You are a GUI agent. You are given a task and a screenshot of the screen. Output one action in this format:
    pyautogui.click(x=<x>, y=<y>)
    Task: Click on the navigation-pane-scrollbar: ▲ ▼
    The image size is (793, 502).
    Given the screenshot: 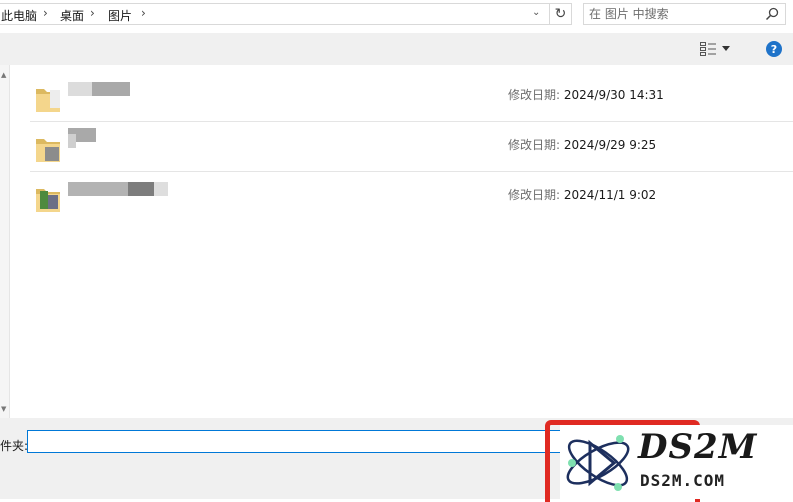 What is the action you would take?
    pyautogui.click(x=5, y=241)
    